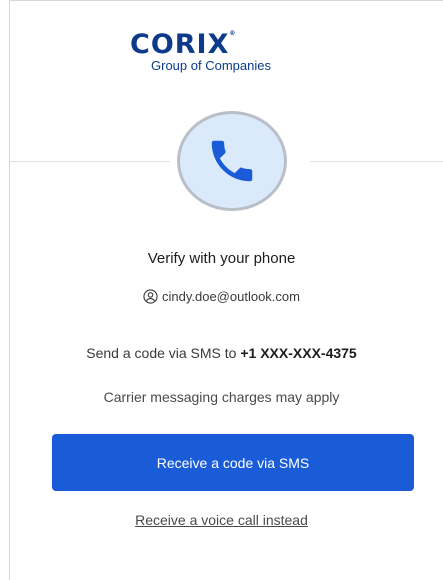  I want to click on masked-phone-number: +1 XXX-XXX-4375, so click(298, 353).